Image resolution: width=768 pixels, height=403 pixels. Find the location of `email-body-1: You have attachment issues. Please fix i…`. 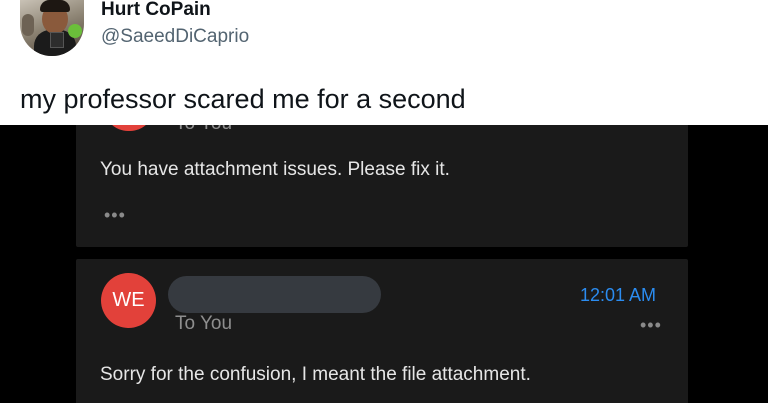

email-body-1: You have attachment issues. Please fix i… is located at coordinates (275, 169).